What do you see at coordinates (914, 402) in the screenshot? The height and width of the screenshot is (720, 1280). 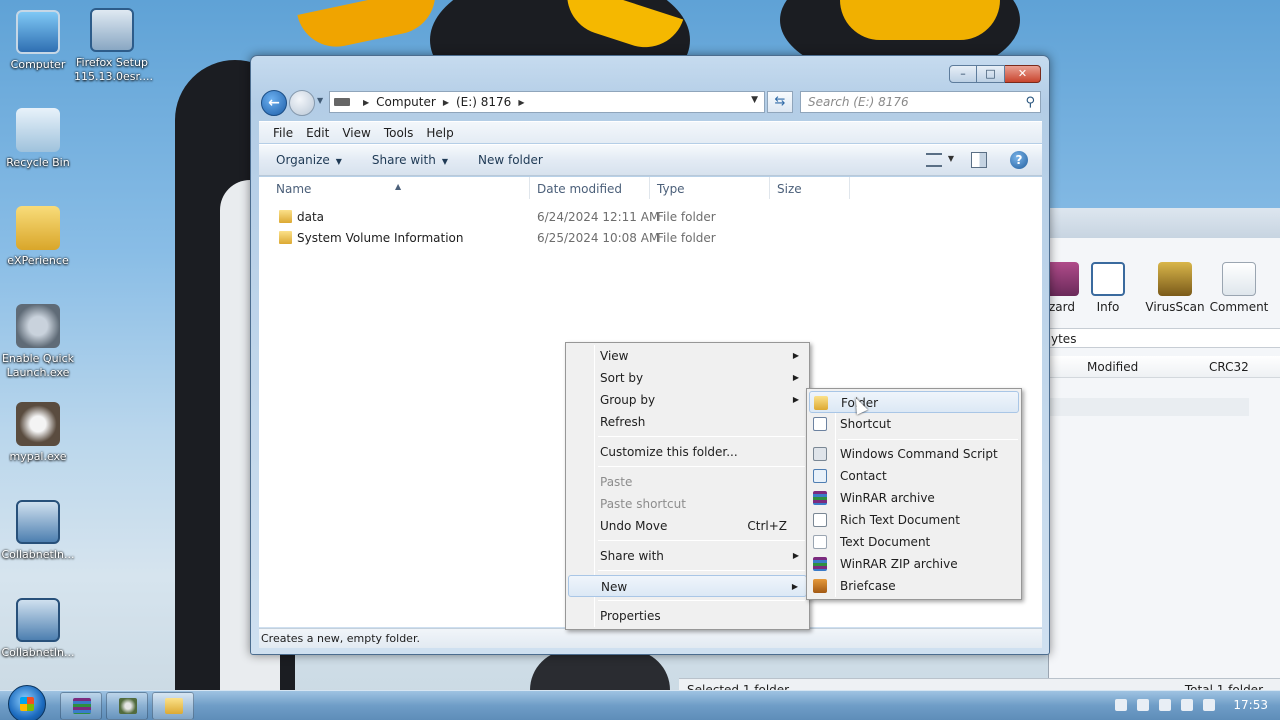 I see `submenu-item-folder: Folder` at bounding box center [914, 402].